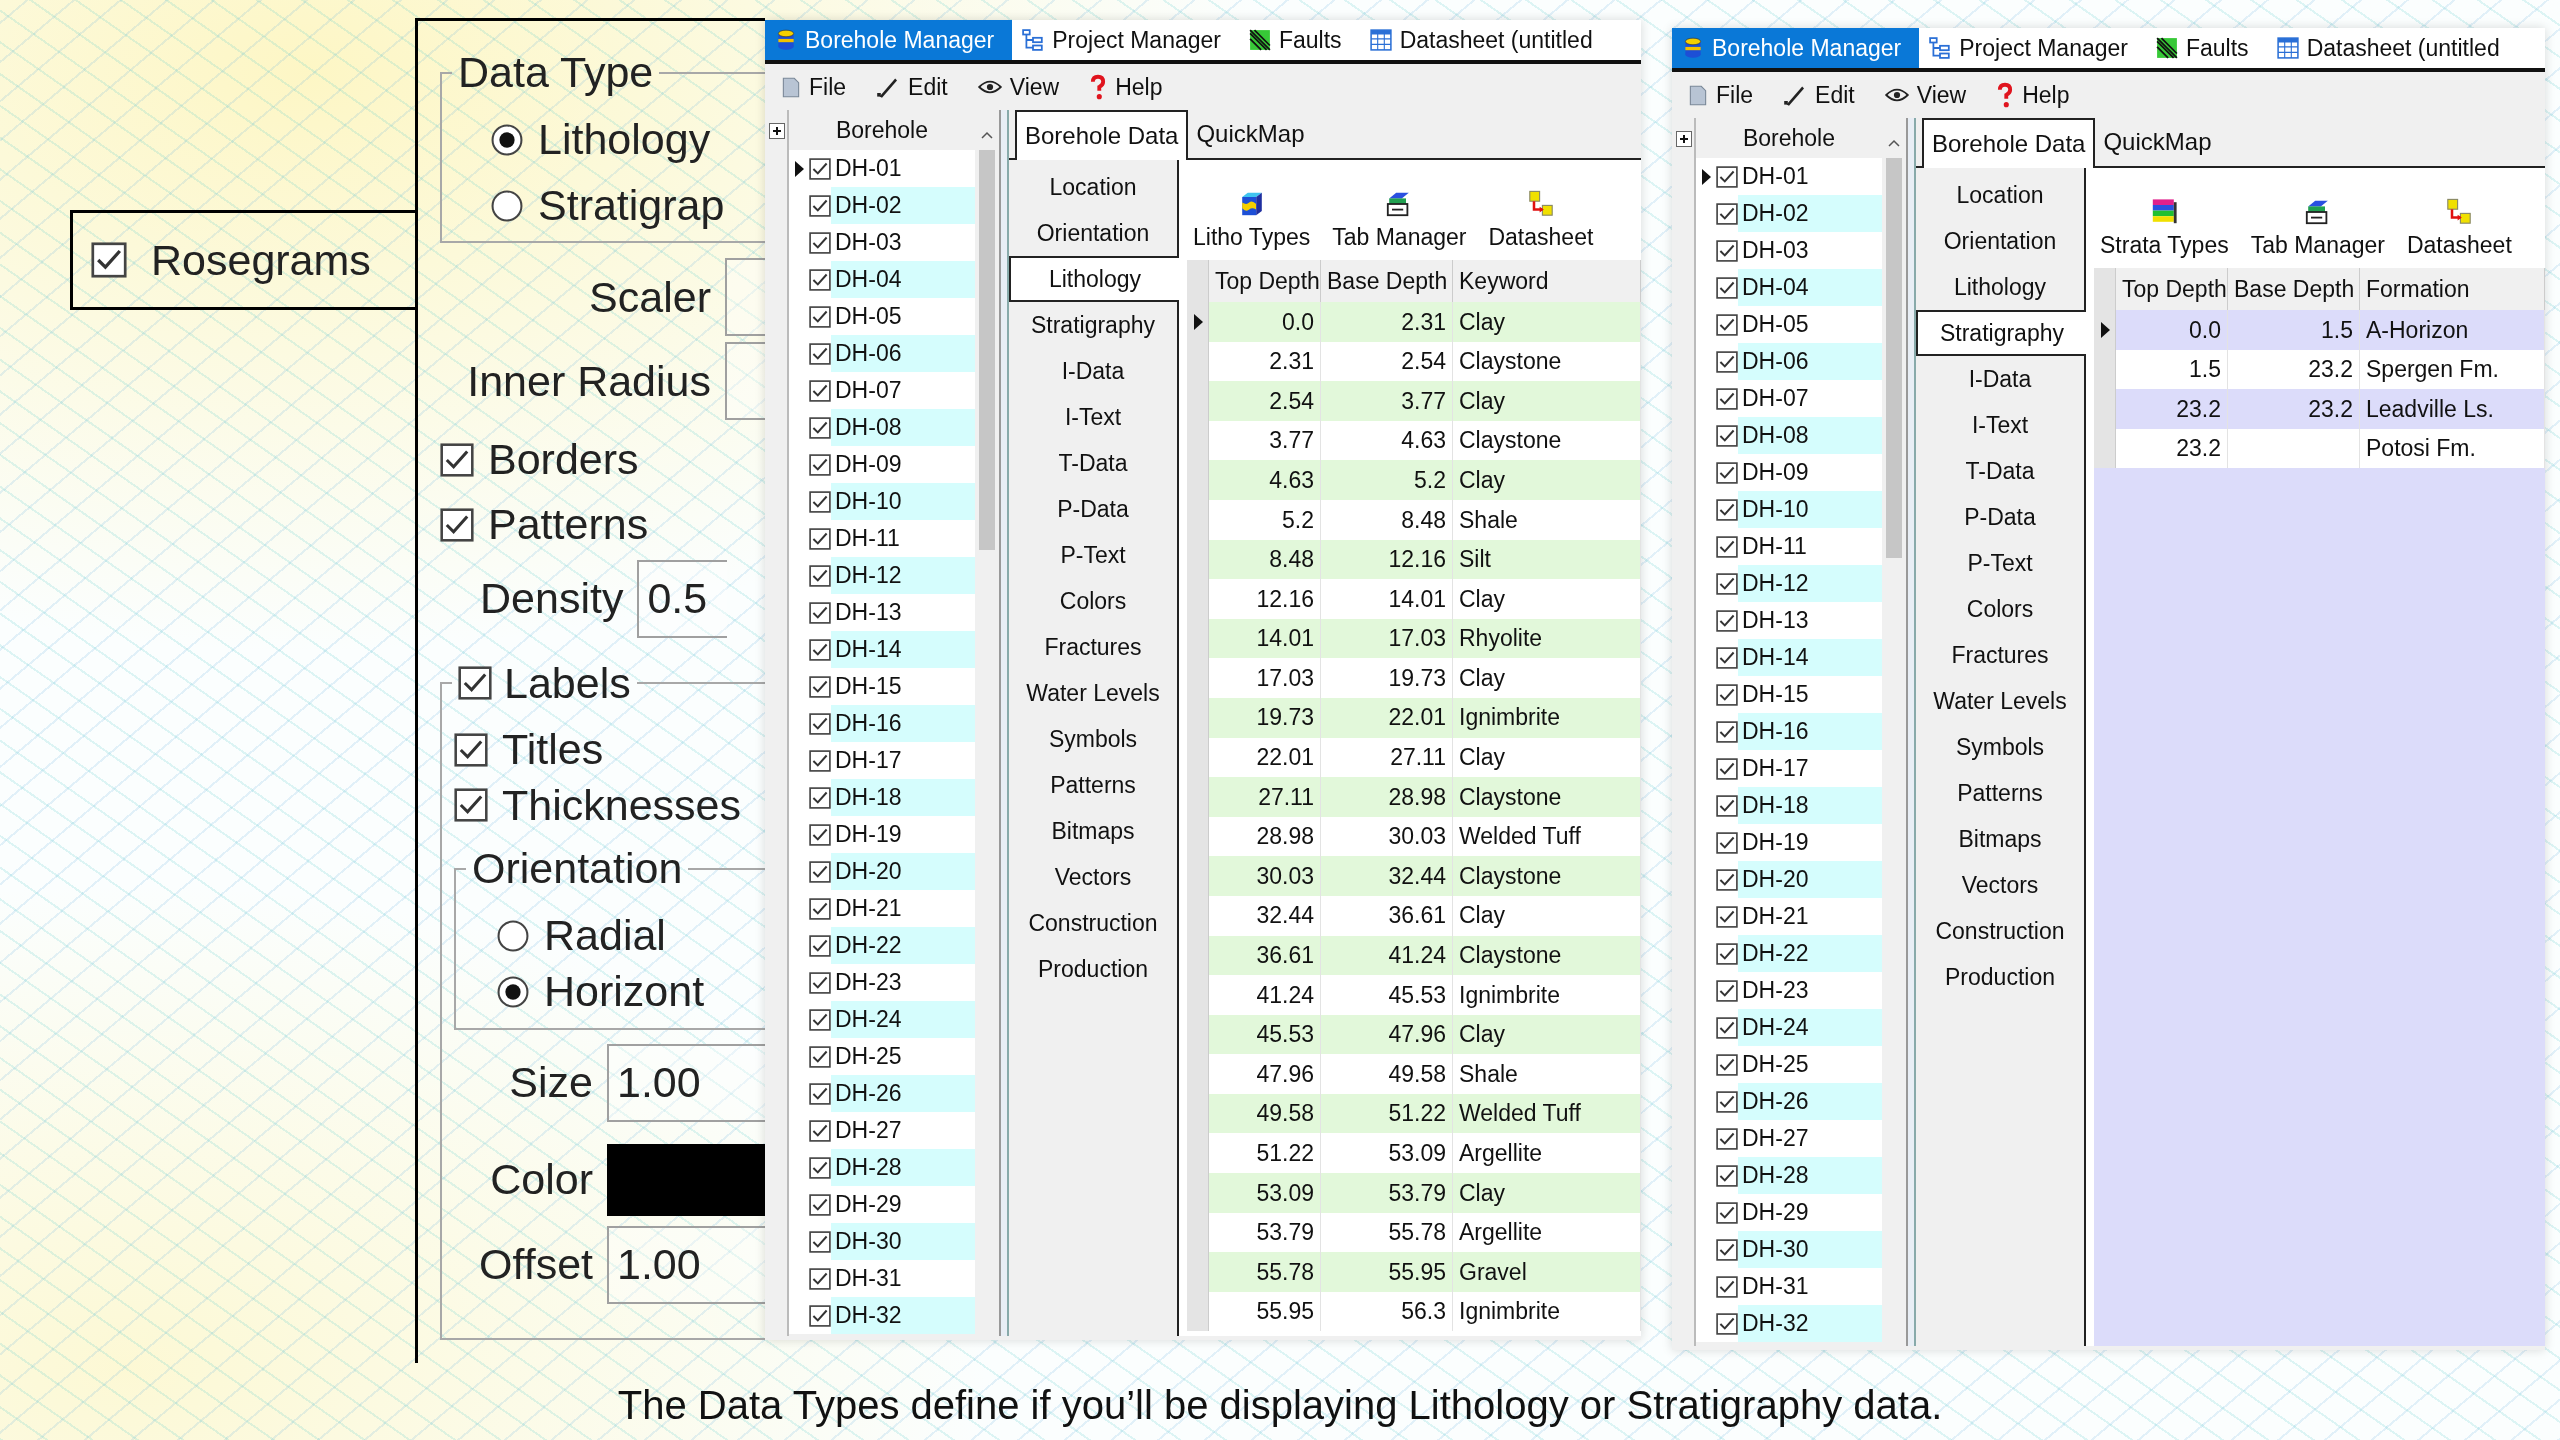 The width and height of the screenshot is (2560, 1440). What do you see at coordinates (1414, 678) in the screenshot?
I see `table-row: 17.03 19.73 Clay` at bounding box center [1414, 678].